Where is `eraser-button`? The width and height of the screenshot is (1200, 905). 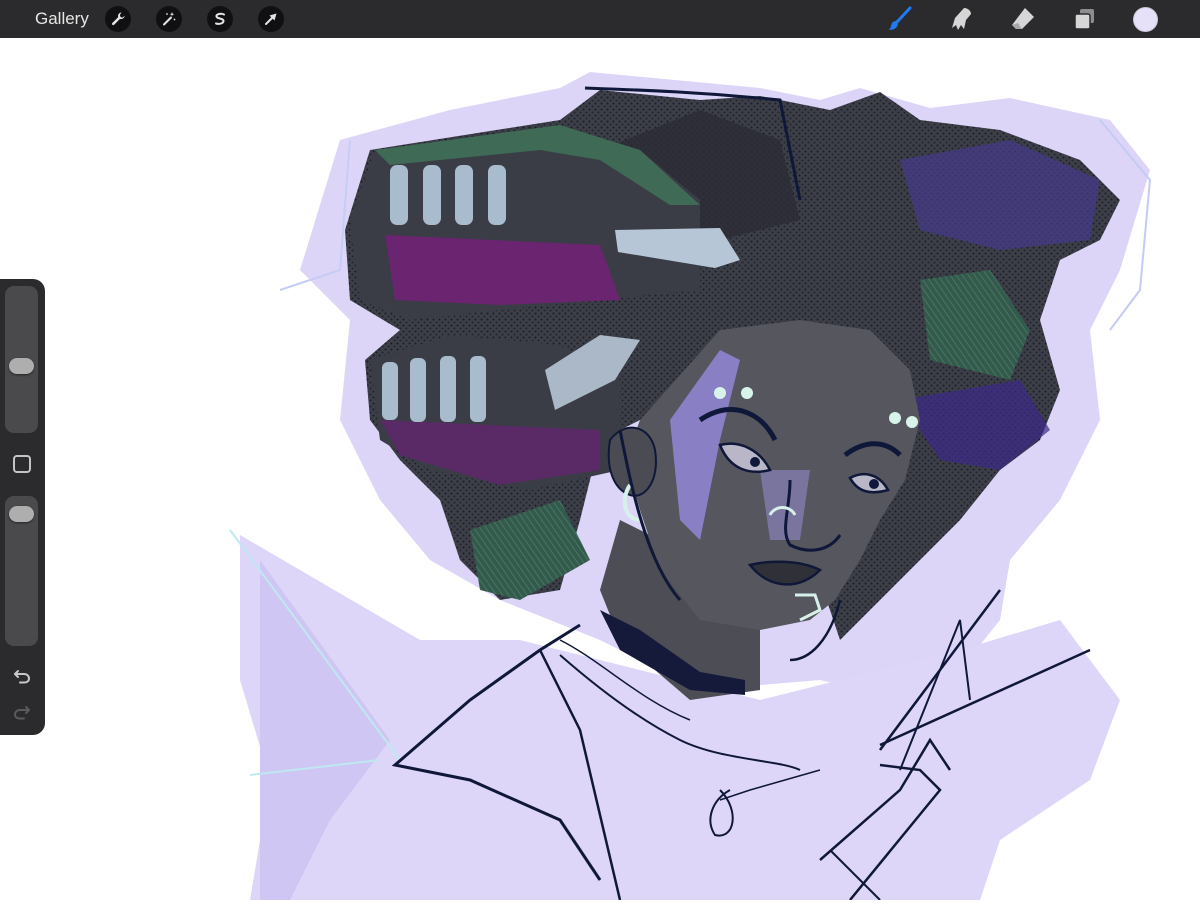 eraser-button is located at coordinates (1023, 19).